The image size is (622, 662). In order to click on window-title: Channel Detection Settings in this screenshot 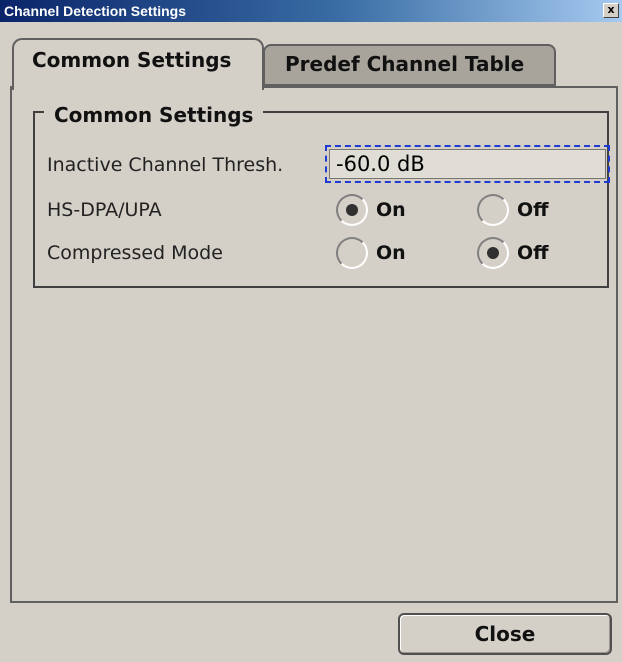, I will do `click(95, 11)`.